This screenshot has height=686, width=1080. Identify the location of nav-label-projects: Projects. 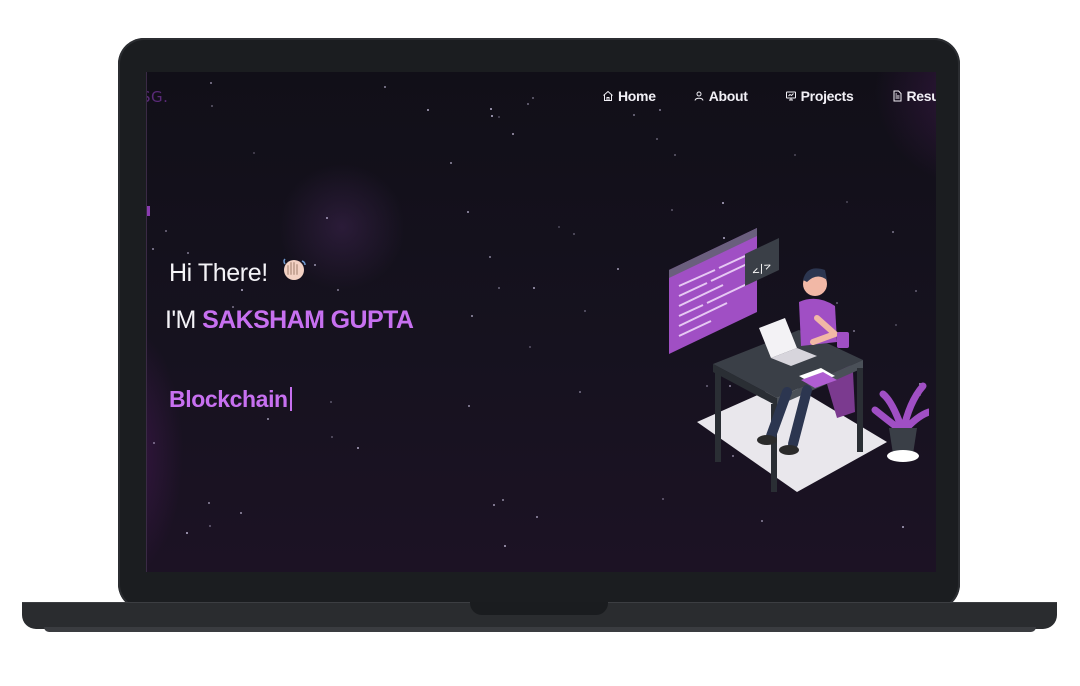
(827, 96).